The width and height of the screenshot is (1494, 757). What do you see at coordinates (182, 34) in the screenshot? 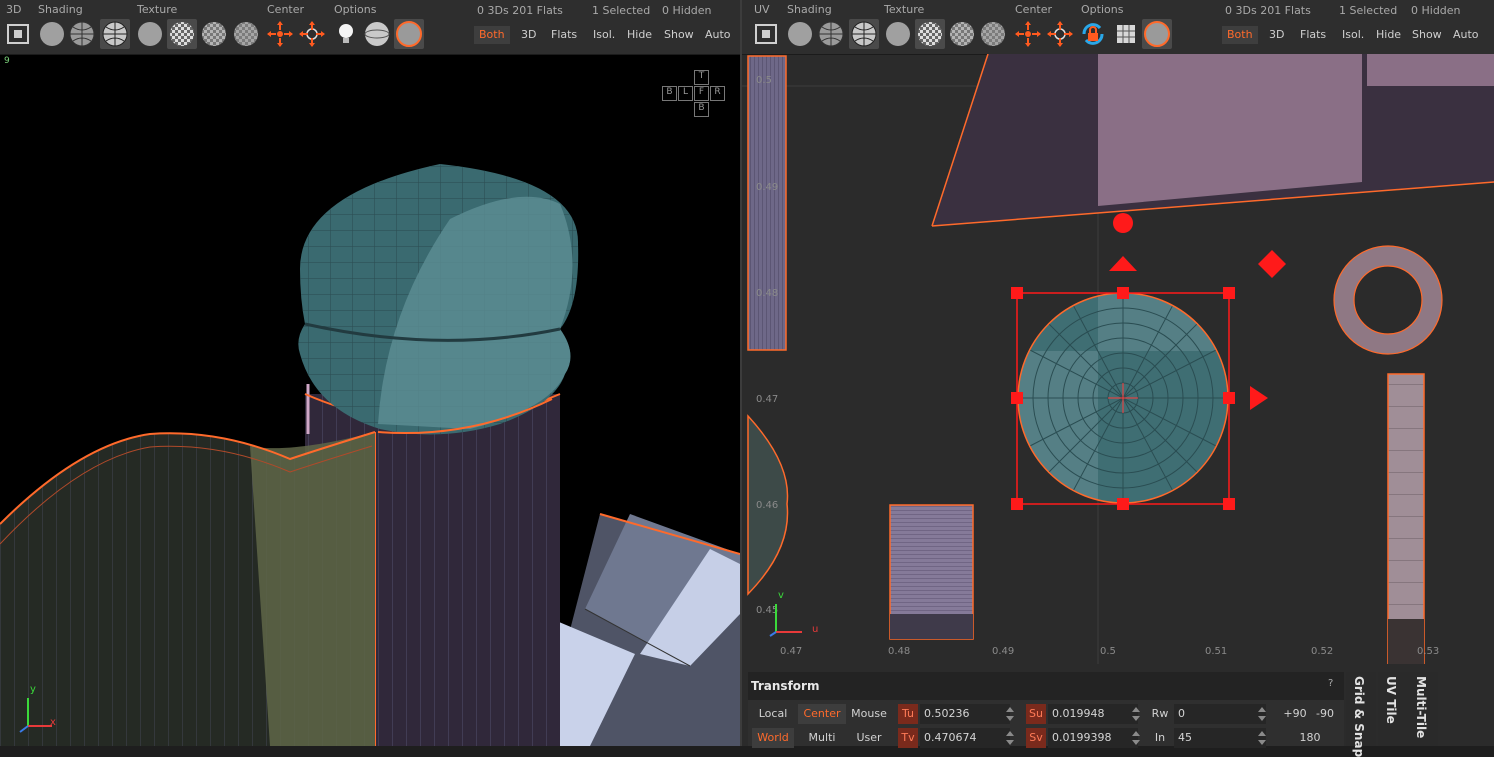
I see `texture-checker-icon` at bounding box center [182, 34].